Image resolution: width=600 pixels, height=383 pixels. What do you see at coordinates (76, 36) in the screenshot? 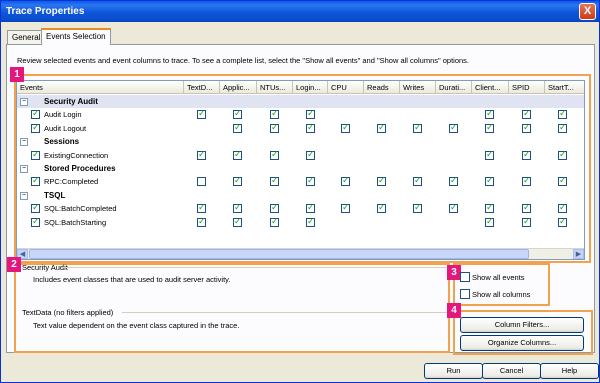
I see `tab-events-selection: Events Selection` at bounding box center [76, 36].